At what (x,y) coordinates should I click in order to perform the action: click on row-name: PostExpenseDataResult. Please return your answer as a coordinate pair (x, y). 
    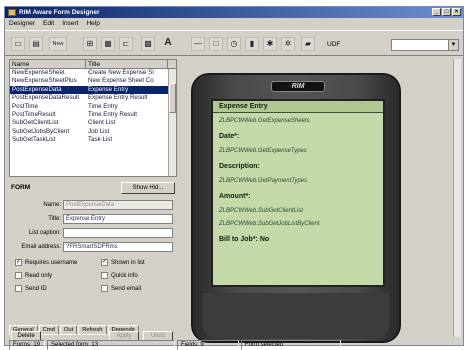
    Looking at the image, I should click on (46, 98).